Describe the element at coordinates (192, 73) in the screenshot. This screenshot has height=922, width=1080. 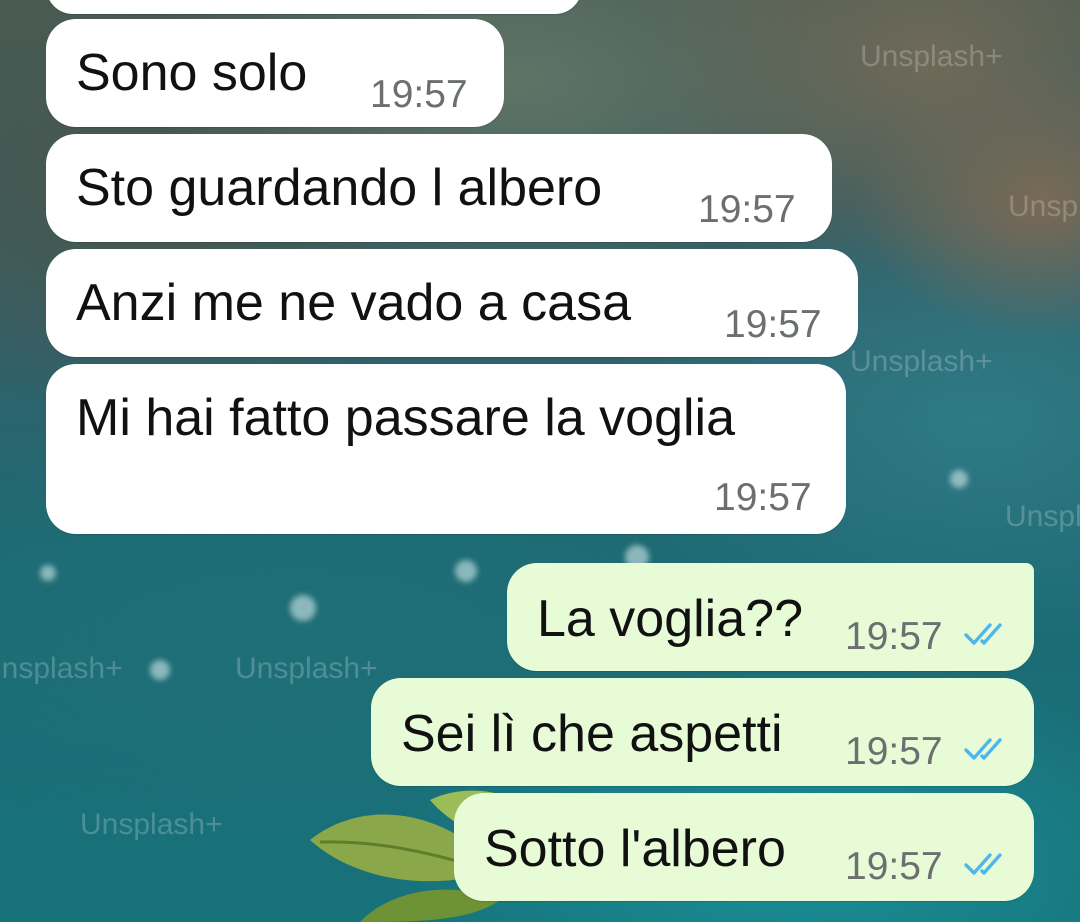
I see `message-text: Sono solo` at that location.